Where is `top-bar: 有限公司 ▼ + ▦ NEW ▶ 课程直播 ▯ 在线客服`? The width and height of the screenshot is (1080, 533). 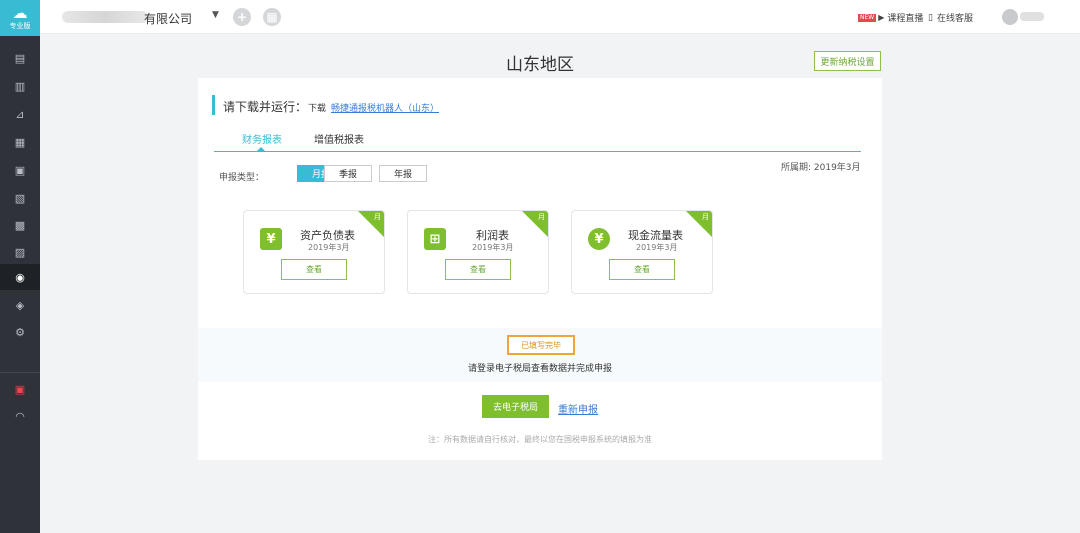 top-bar: 有限公司 ▼ + ▦ NEW ▶ 课程直播 ▯ 在线客服 is located at coordinates (560, 17).